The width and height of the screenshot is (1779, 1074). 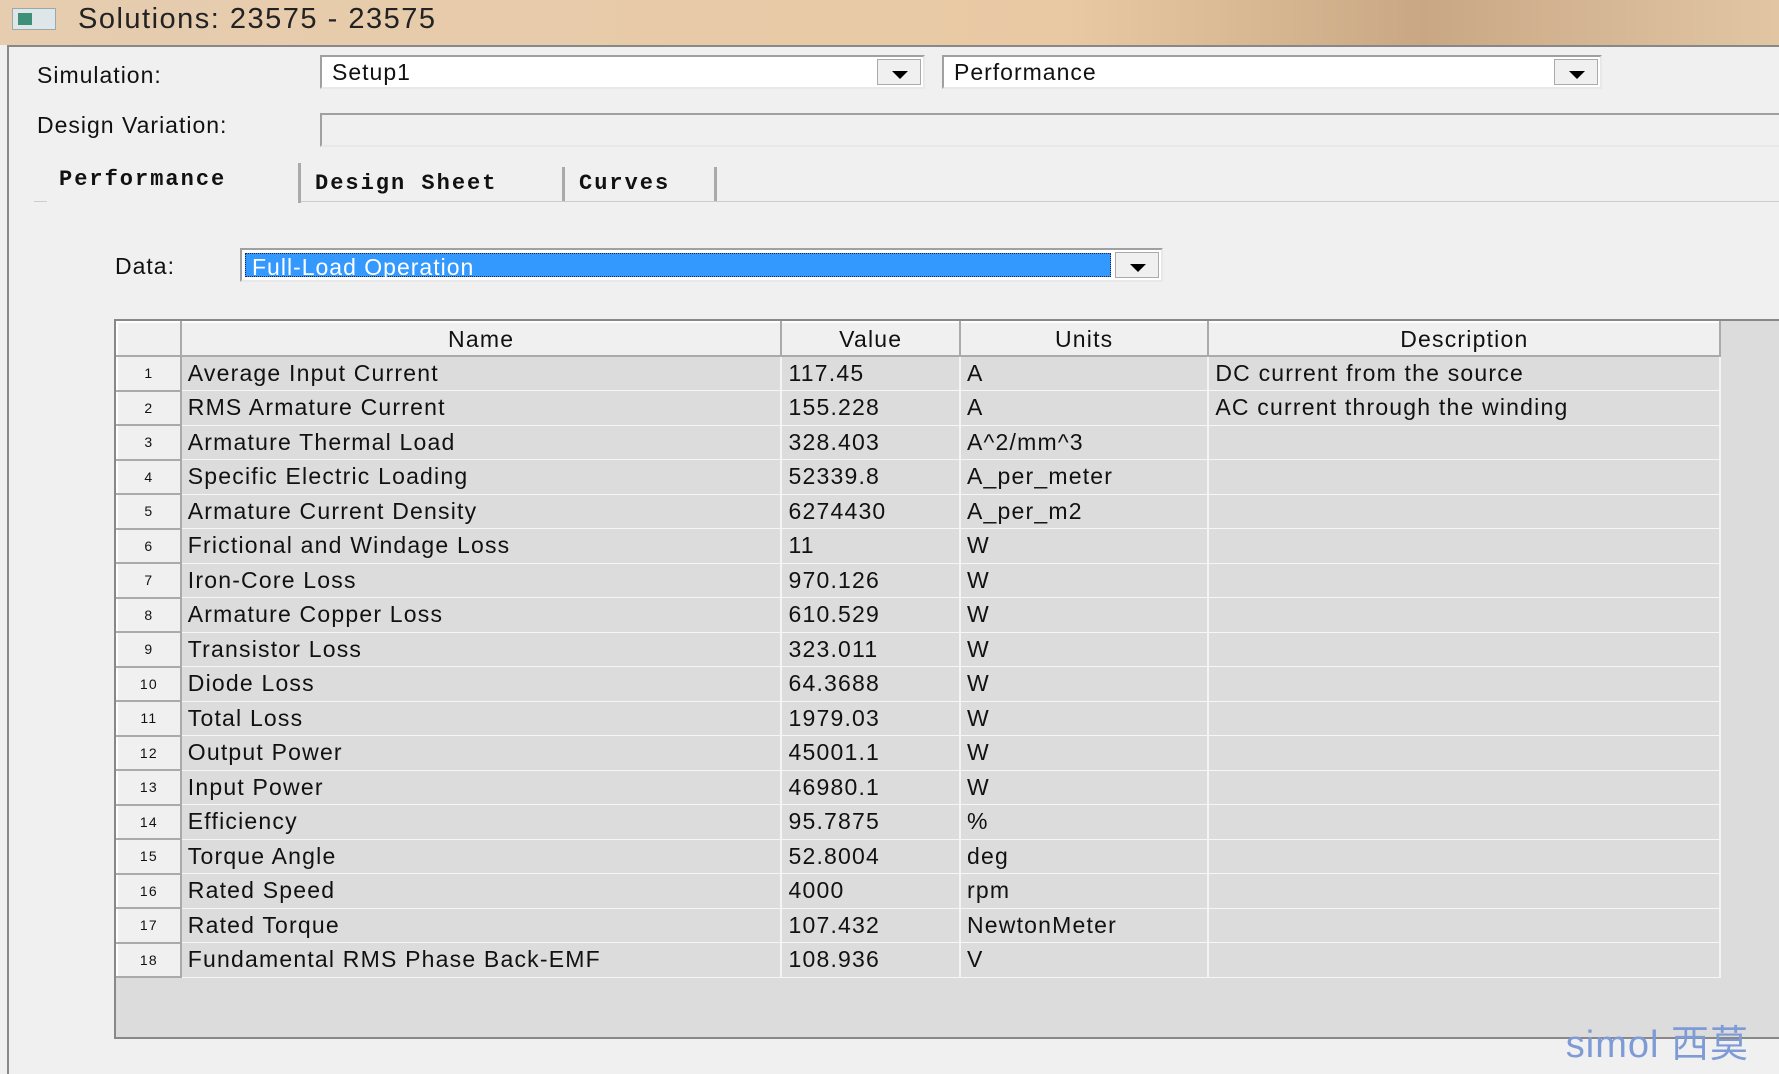 What do you see at coordinates (149, 856) in the screenshot?
I see `row-number: 15` at bounding box center [149, 856].